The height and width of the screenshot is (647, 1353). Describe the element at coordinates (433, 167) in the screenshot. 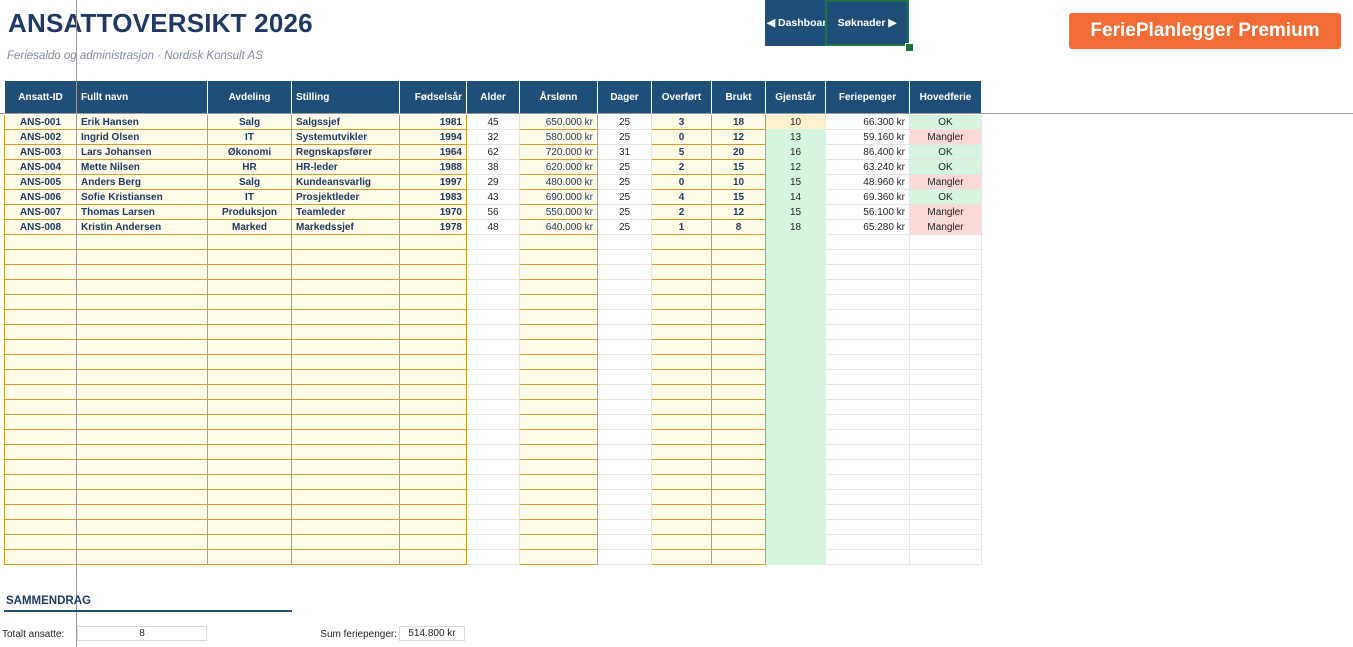

I see `table-cell: 1988` at that location.